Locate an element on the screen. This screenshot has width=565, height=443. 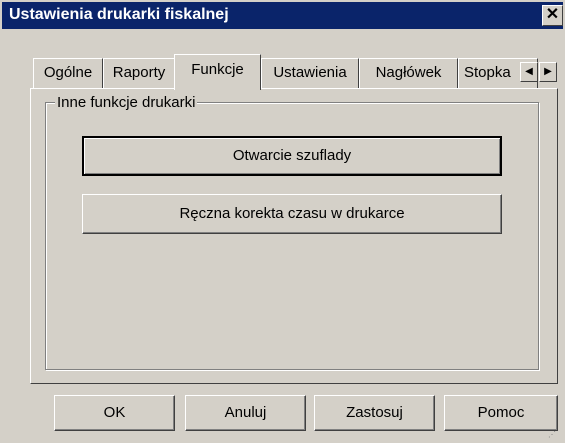
button-label: Zastosuj is located at coordinates (374, 412).